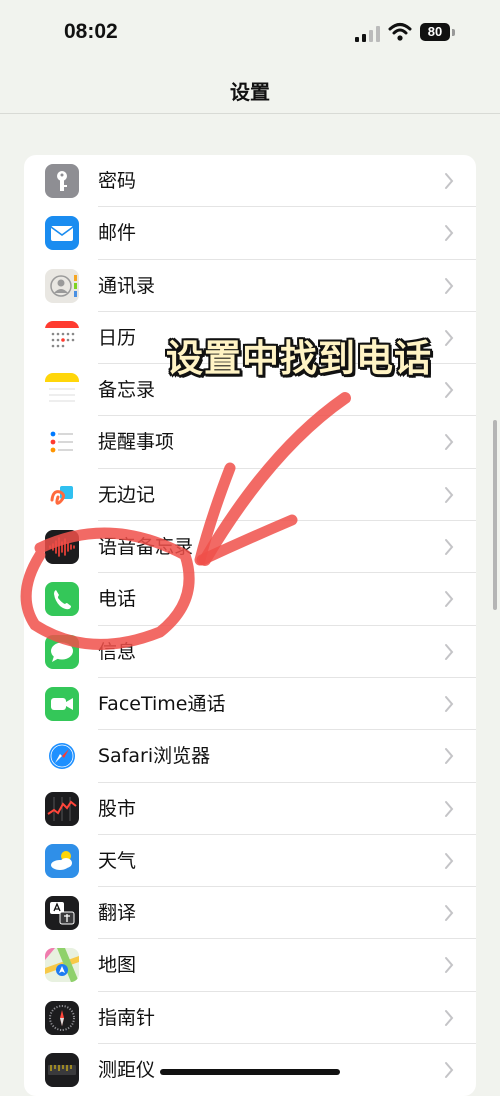 The height and width of the screenshot is (1096, 500). I want to click on settings-row-reminders: 提醒事项, so click(250, 442).